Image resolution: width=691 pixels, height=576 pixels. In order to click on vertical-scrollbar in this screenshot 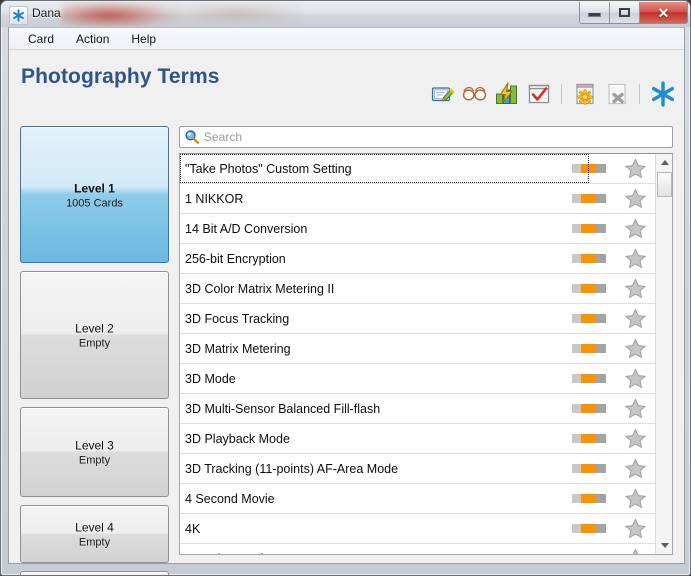, I will do `click(663, 354)`.